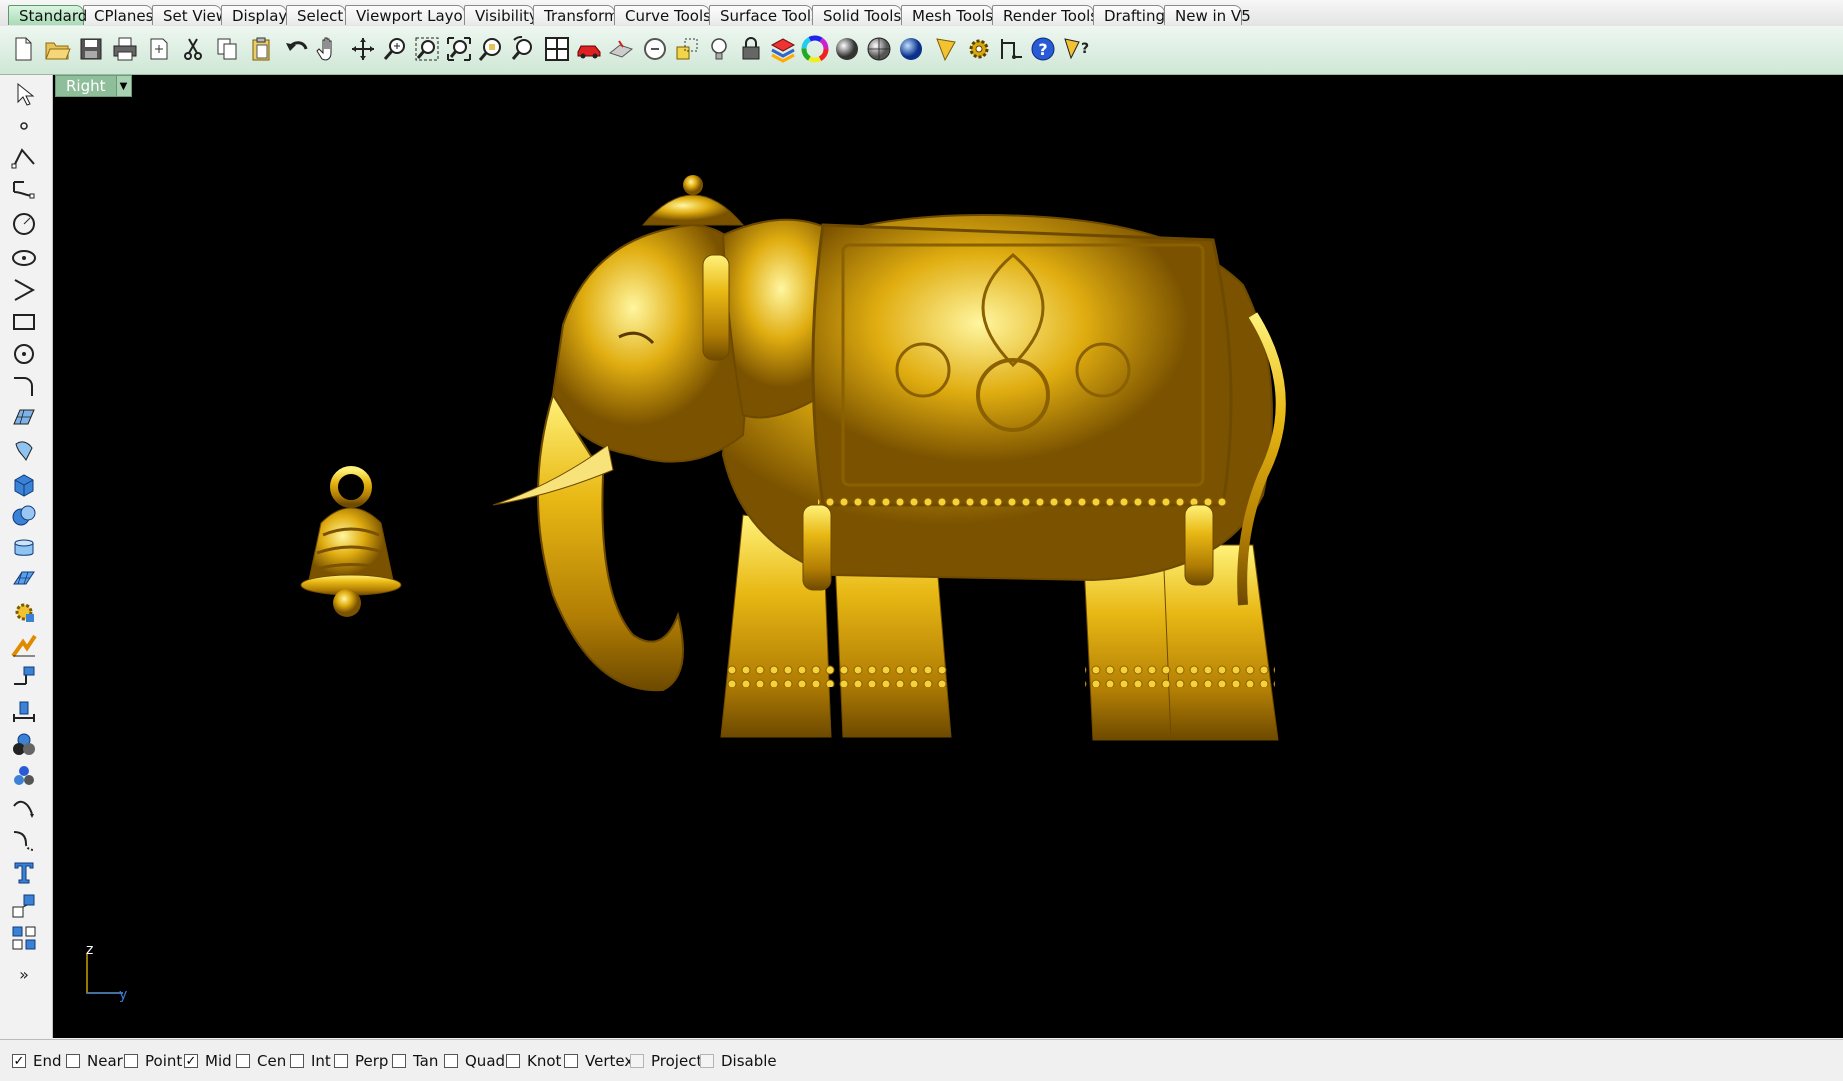  Describe the element at coordinates (557, 49) in the screenshot. I see `four-viewports-icon` at that location.